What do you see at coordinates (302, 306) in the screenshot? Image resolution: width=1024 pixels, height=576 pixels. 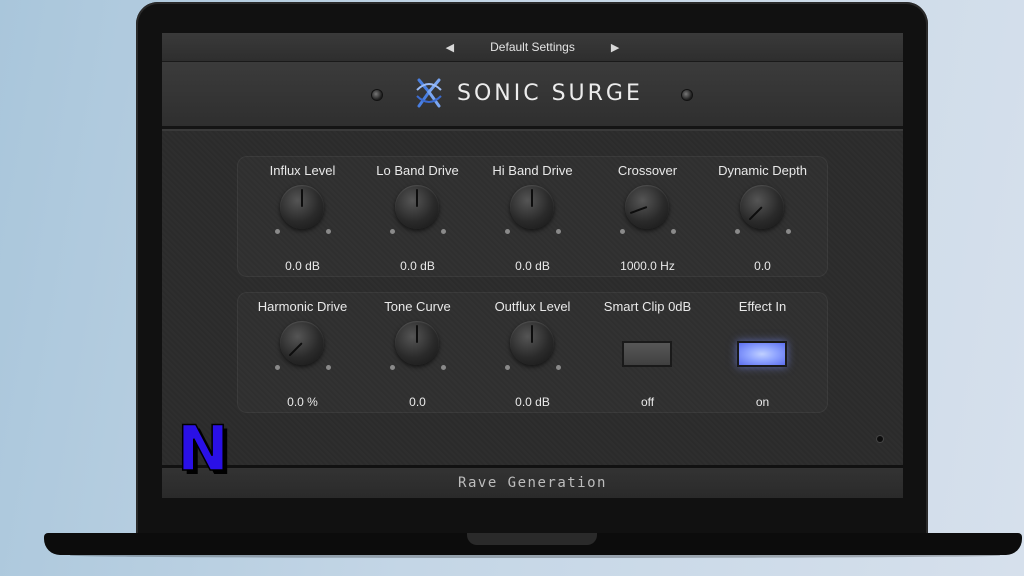 I see `control-label: Harmonic Drive` at bounding box center [302, 306].